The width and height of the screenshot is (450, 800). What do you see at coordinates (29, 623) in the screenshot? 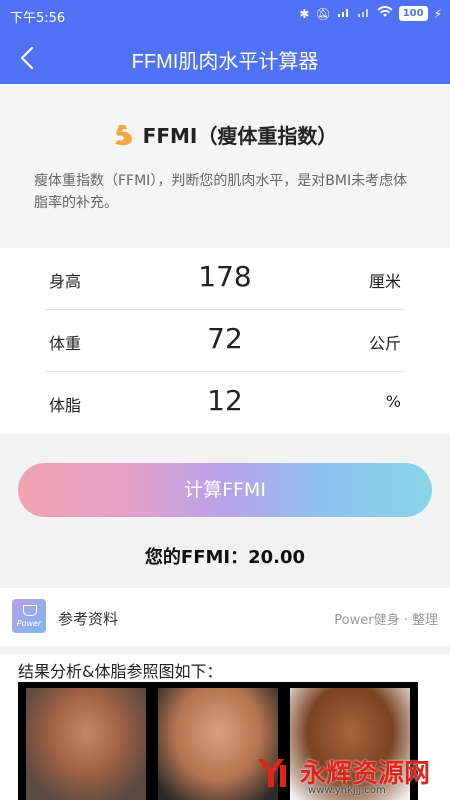
I see `logo-text: Power` at bounding box center [29, 623].